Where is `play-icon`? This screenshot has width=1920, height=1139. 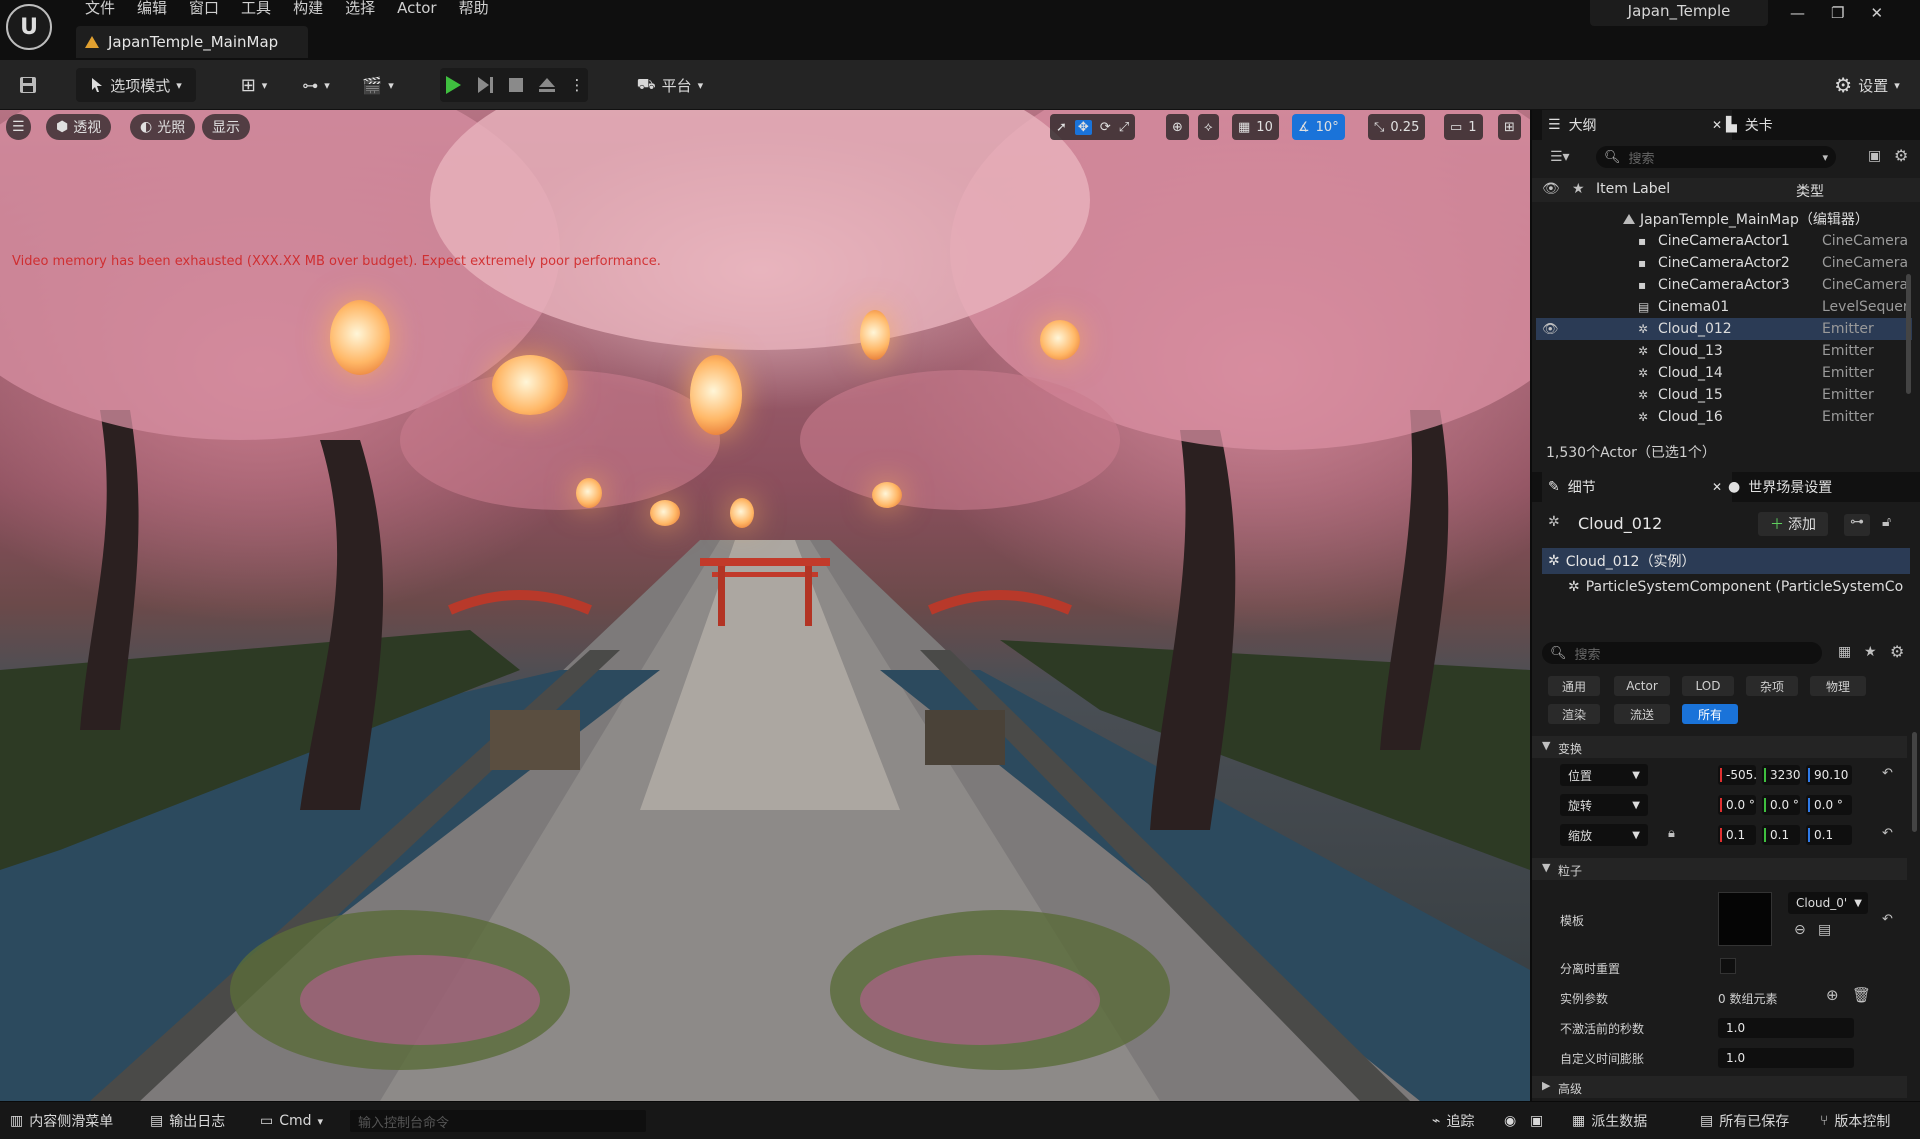
play-icon is located at coordinates (453, 85).